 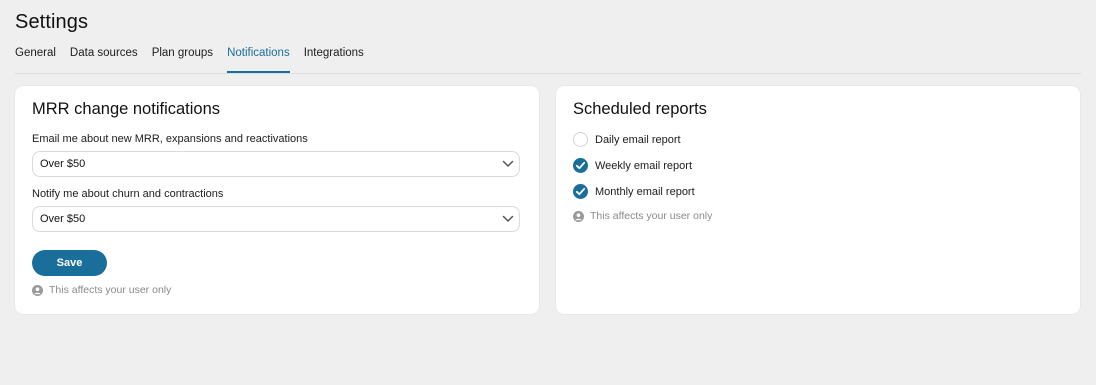 I want to click on page-title: Settings, so click(x=52, y=22).